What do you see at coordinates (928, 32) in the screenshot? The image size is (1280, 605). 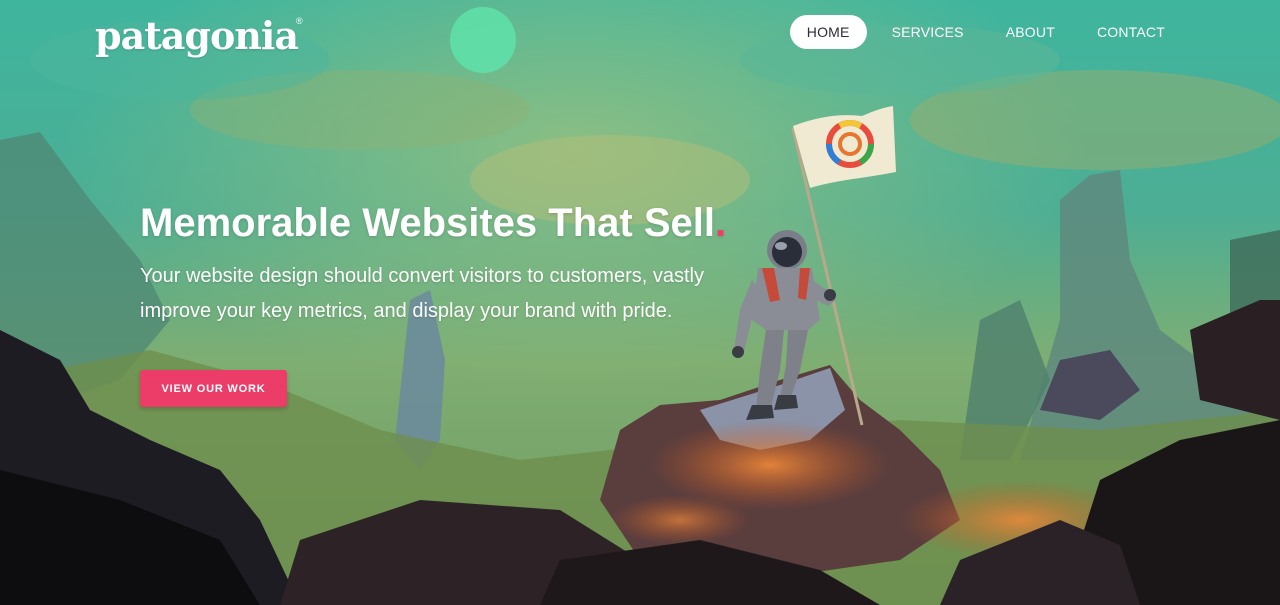 I see `nav-item-services: SERVICES` at bounding box center [928, 32].